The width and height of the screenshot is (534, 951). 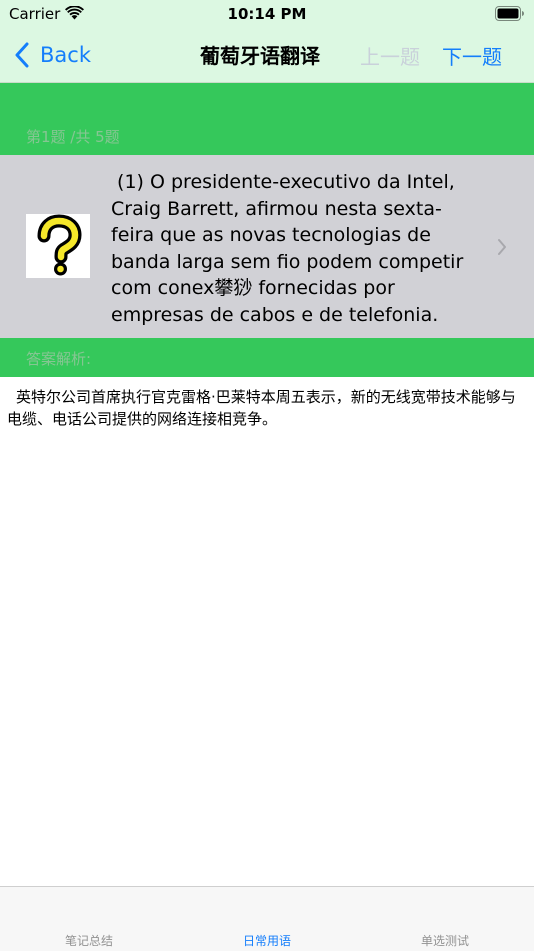 What do you see at coordinates (22, 55) in the screenshot?
I see `chevron-left-icon` at bounding box center [22, 55].